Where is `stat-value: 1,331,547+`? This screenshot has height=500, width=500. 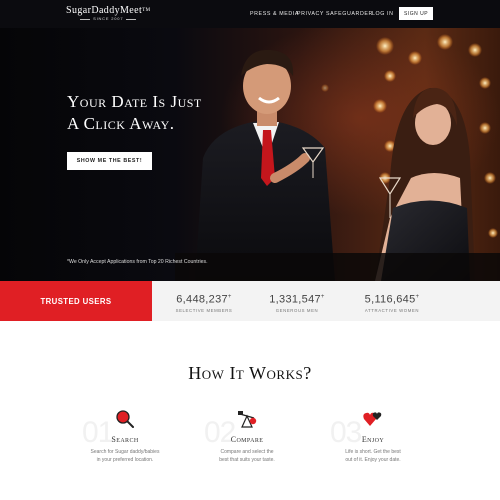
stat-value: 1,331,547+ is located at coordinates (297, 299).